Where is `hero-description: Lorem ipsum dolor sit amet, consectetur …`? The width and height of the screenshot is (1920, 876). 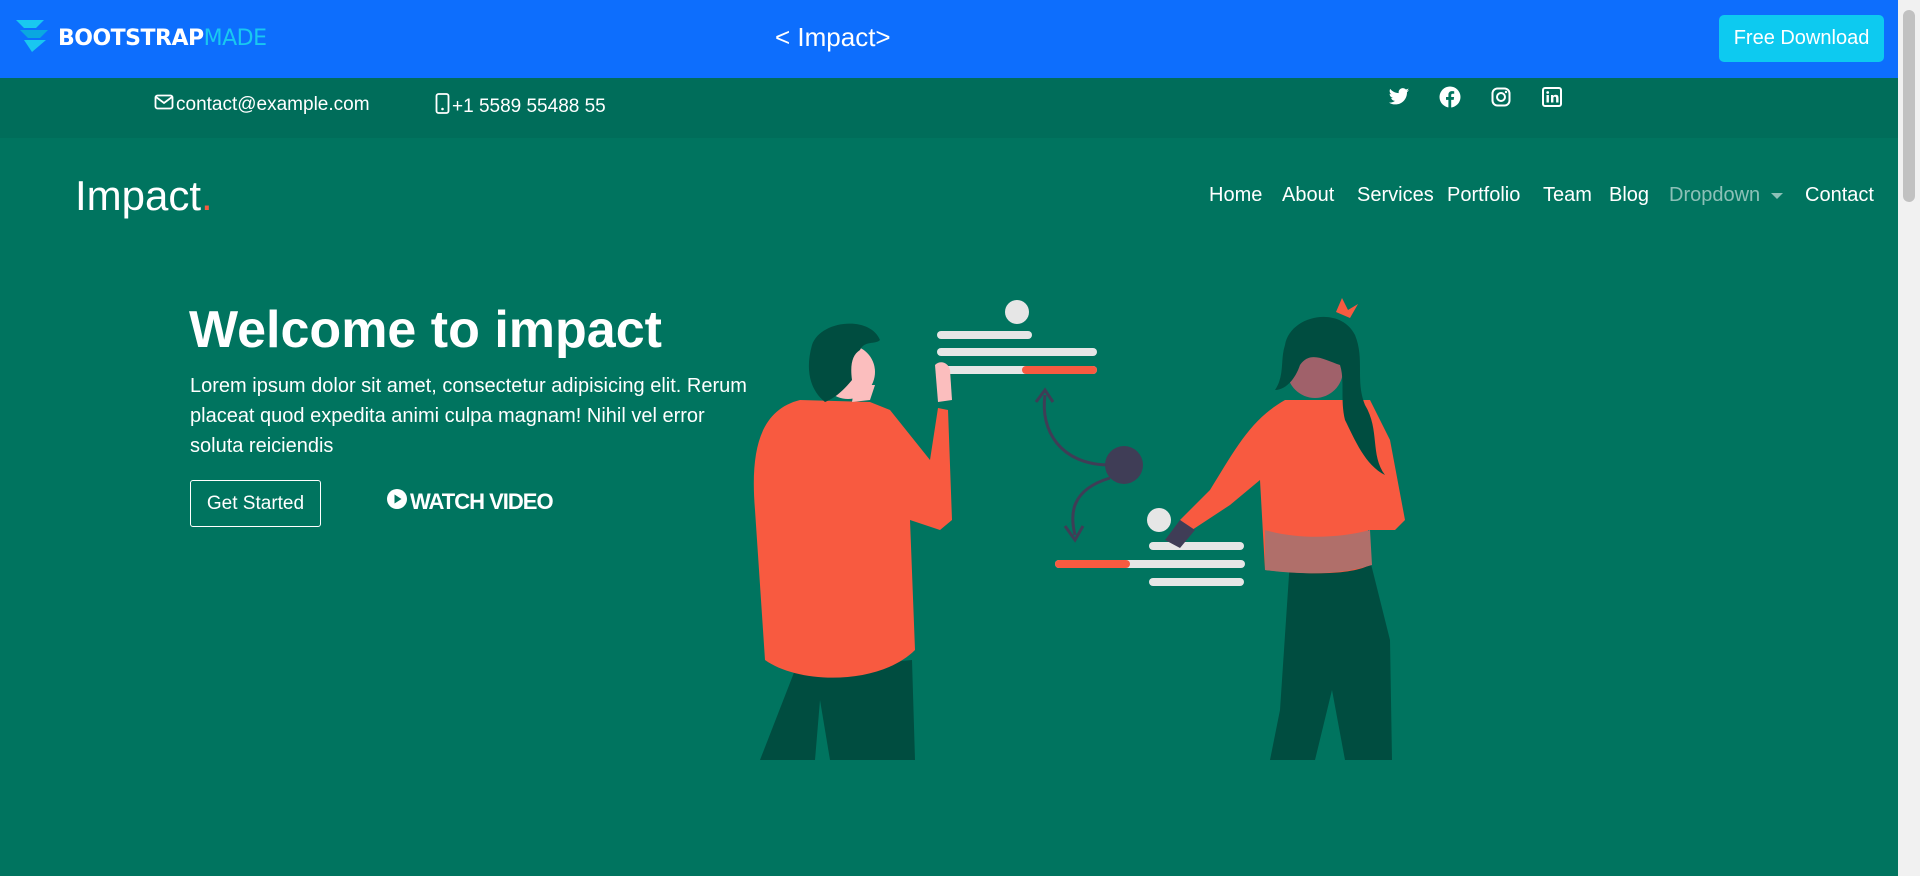
hero-description: Lorem ipsum dolor sit amet, consectetur … is located at coordinates (468, 416).